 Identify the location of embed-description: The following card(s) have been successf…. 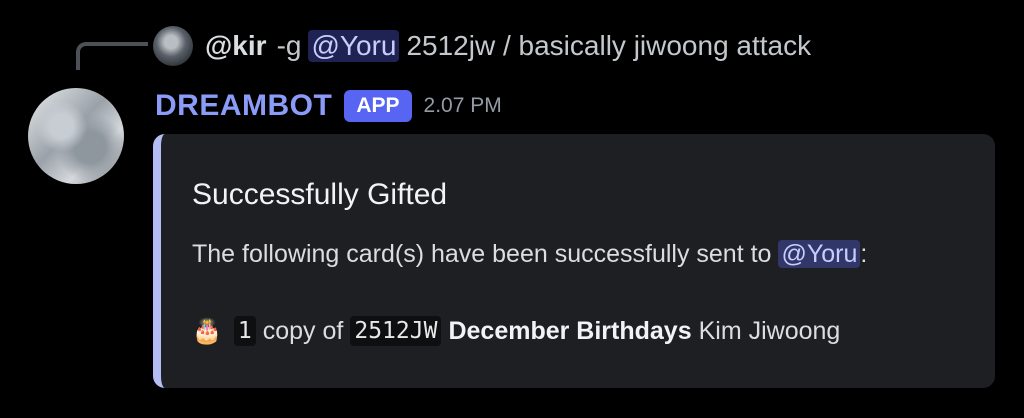
(529, 254).